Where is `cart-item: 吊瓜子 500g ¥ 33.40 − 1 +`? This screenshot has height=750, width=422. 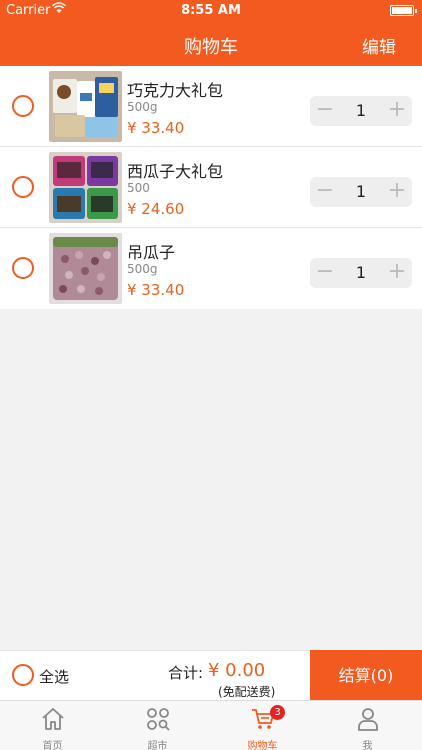 cart-item: 吊瓜子 500g ¥ 33.40 − 1 + is located at coordinates (211, 268).